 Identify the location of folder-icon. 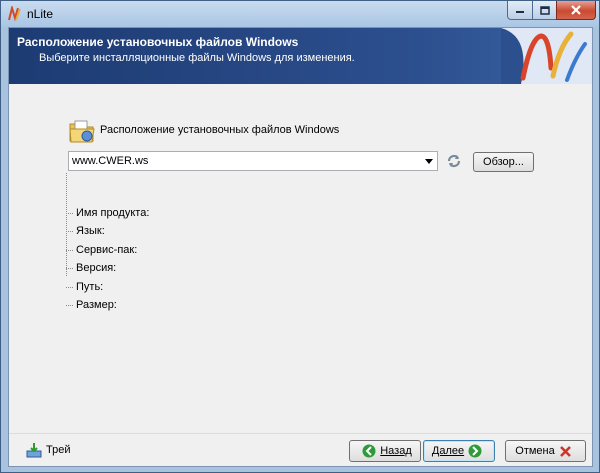
(82, 131).